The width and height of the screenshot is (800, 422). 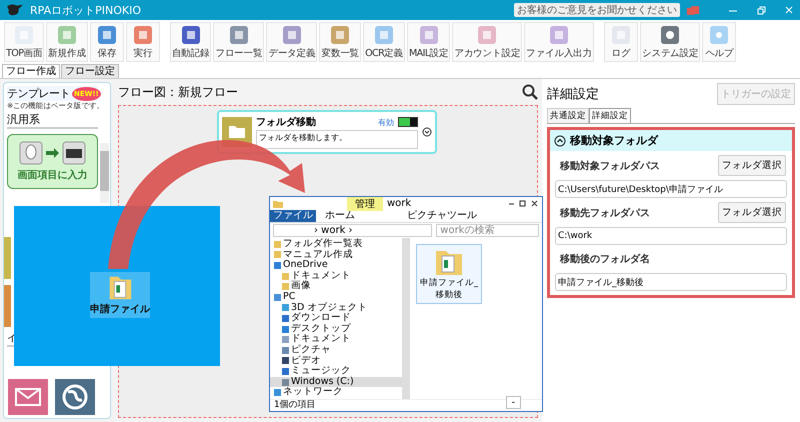 What do you see at coordinates (31, 71) in the screenshot?
I see `tab: フロー作成` at bounding box center [31, 71].